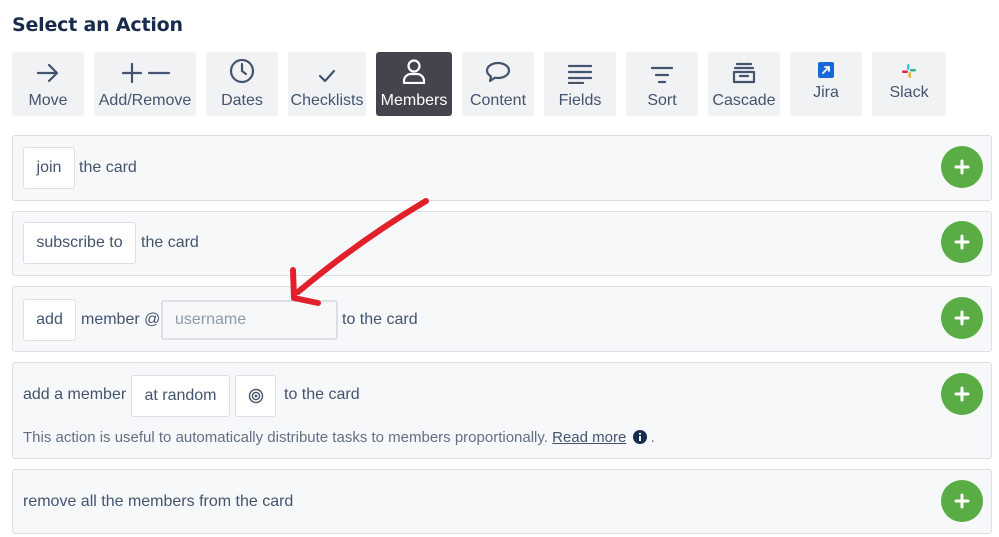 The height and width of the screenshot is (537, 999). I want to click on plus-minus-icon, so click(145, 69).